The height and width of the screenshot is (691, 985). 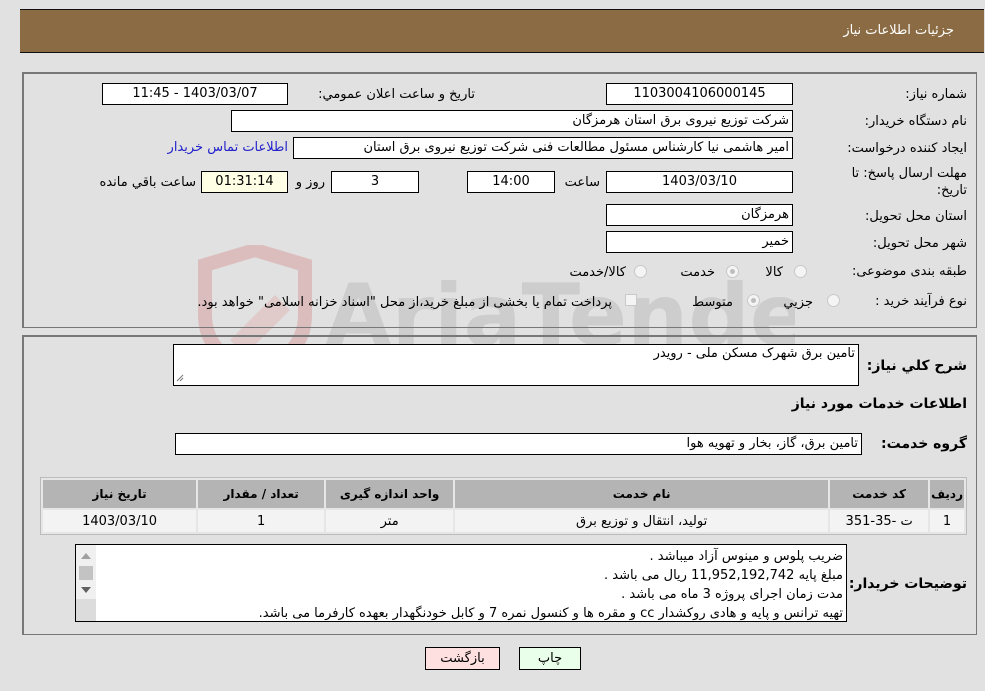 I want to click on purchase-radio-medium, so click(x=753, y=300).